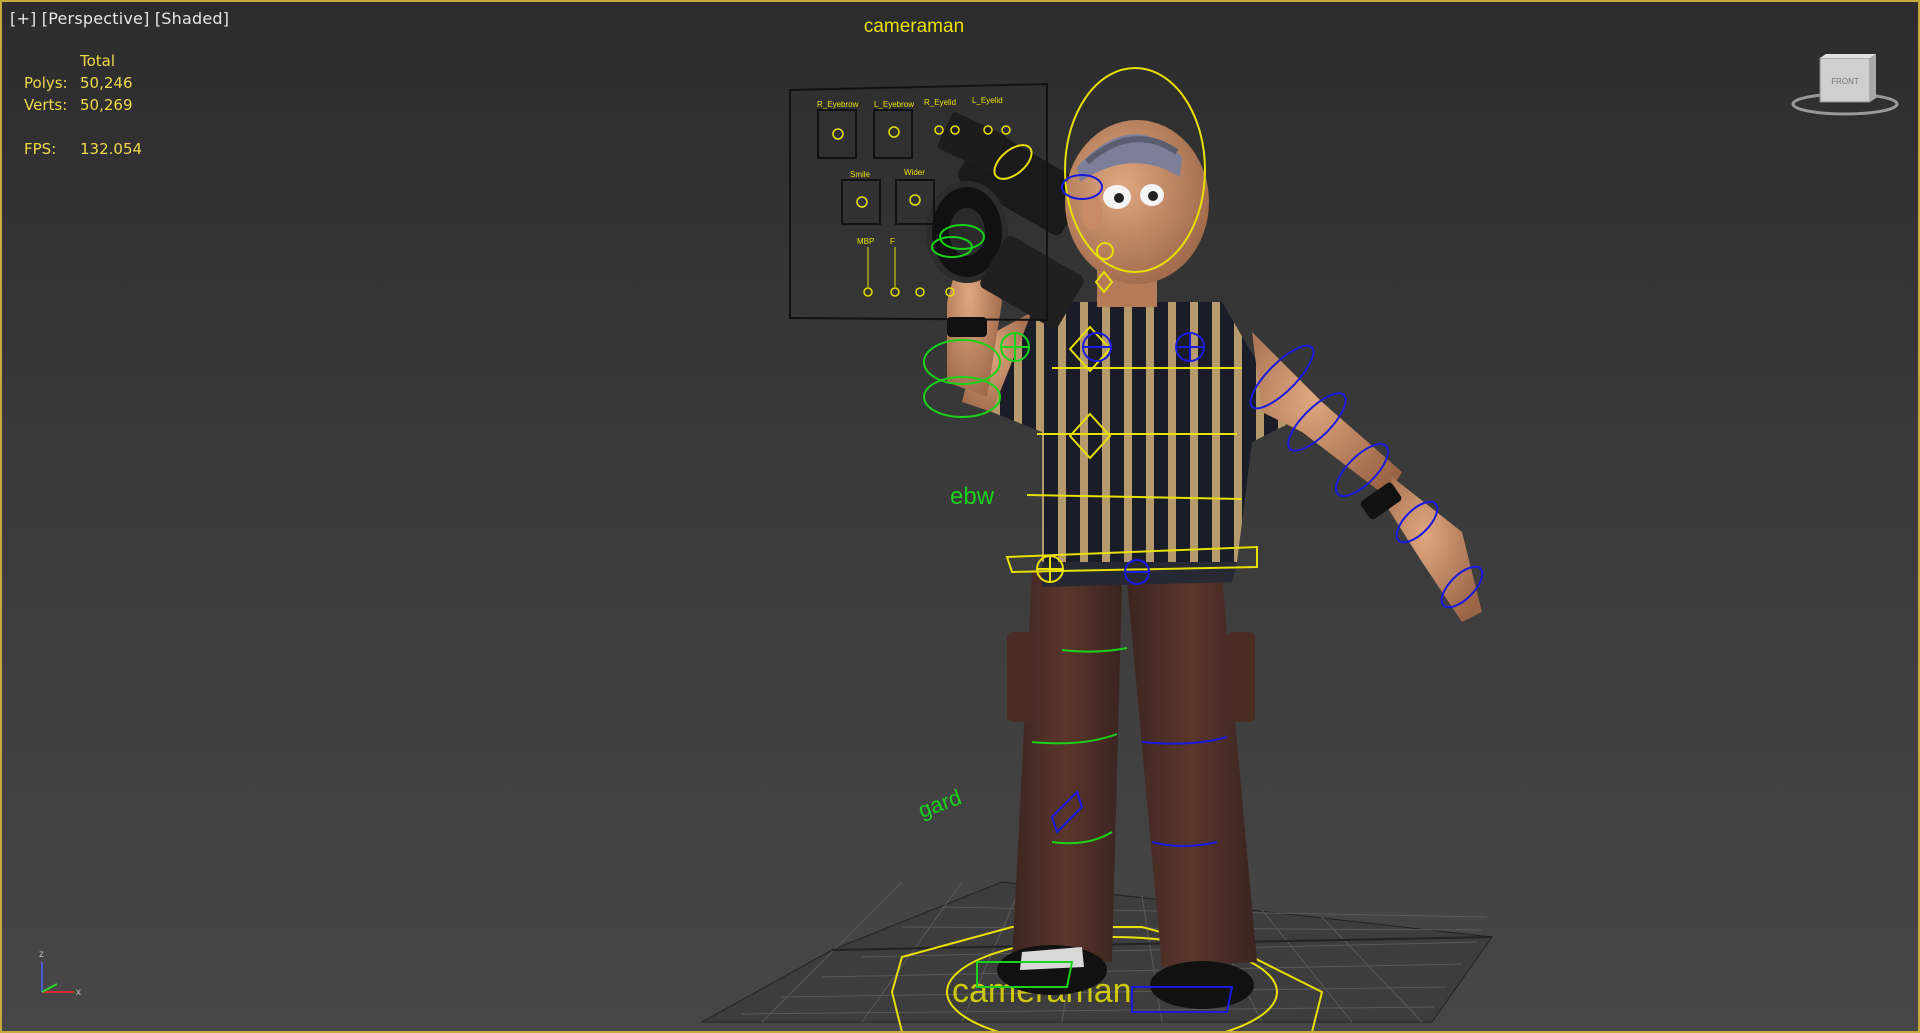  What do you see at coordinates (78, 992) in the screenshot?
I see `axis-x-label: x` at bounding box center [78, 992].